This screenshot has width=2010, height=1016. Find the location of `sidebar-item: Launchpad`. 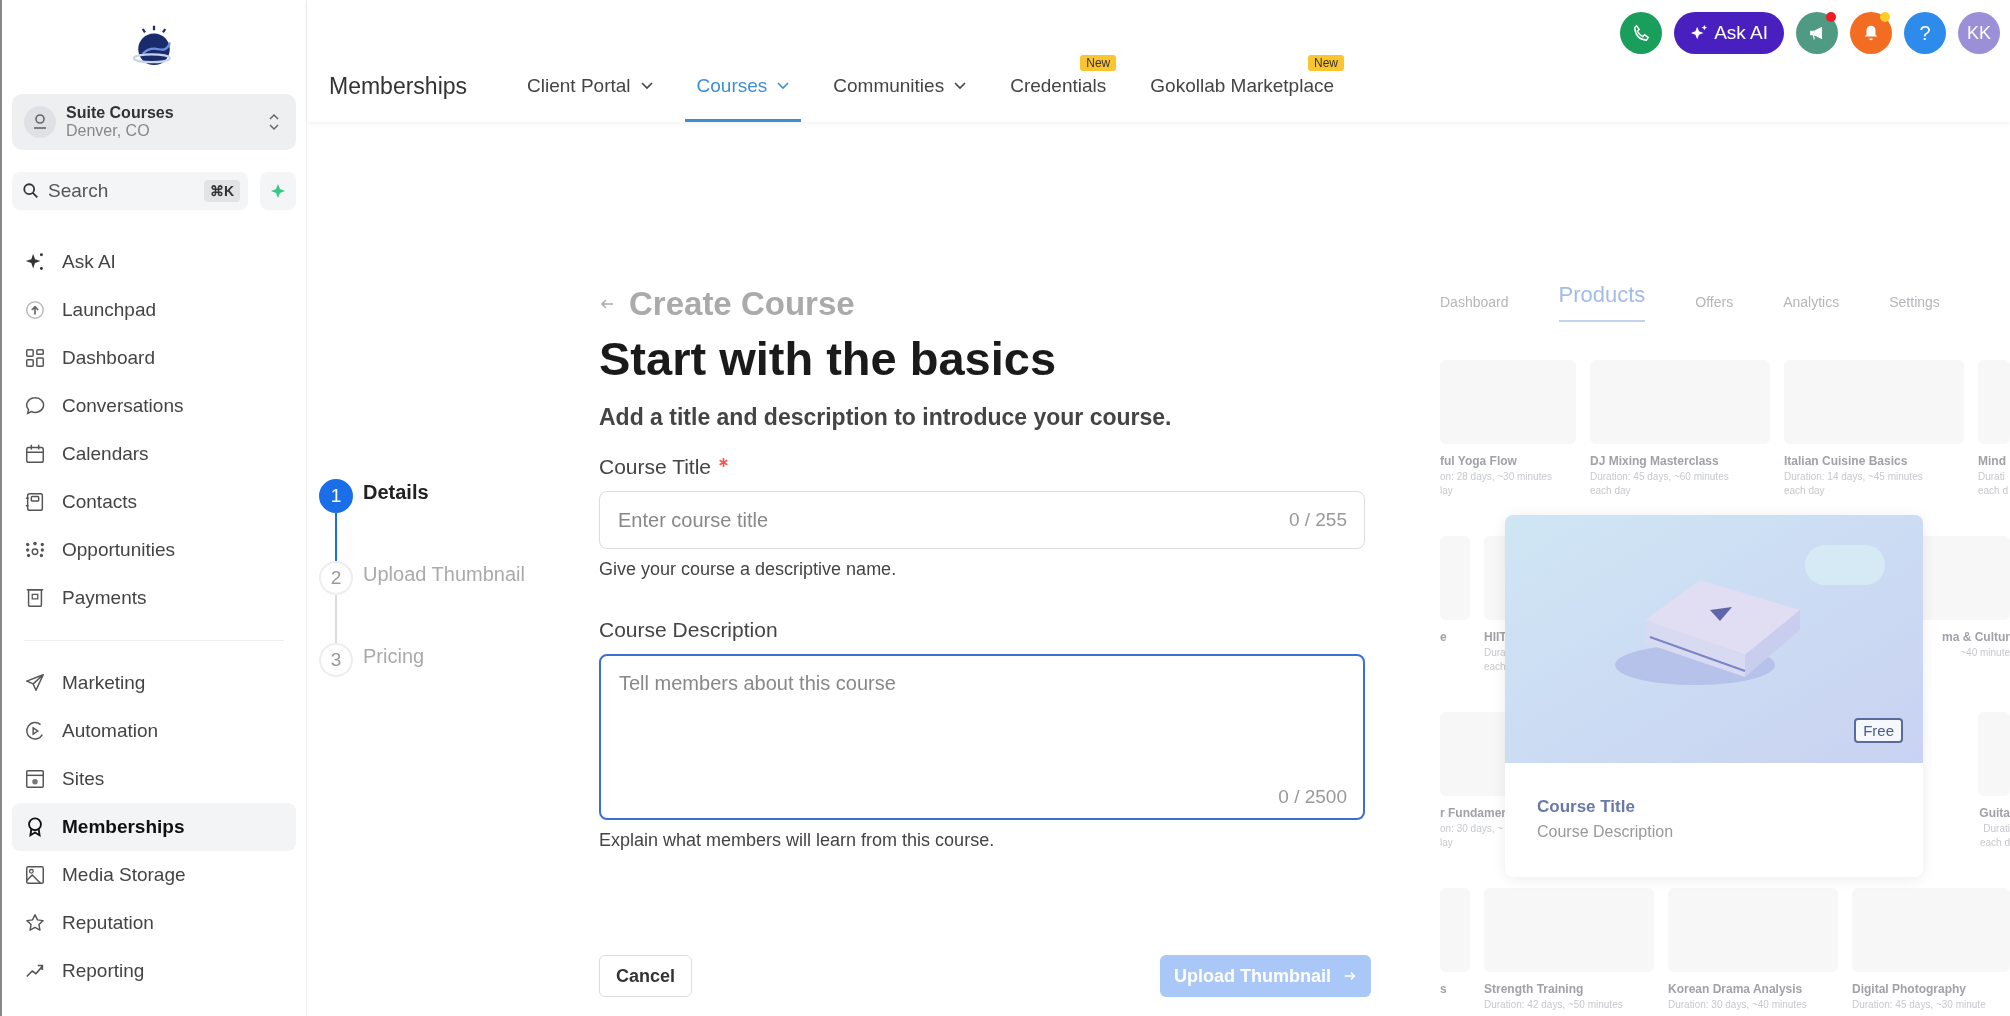

sidebar-item: Launchpad is located at coordinates (154, 310).